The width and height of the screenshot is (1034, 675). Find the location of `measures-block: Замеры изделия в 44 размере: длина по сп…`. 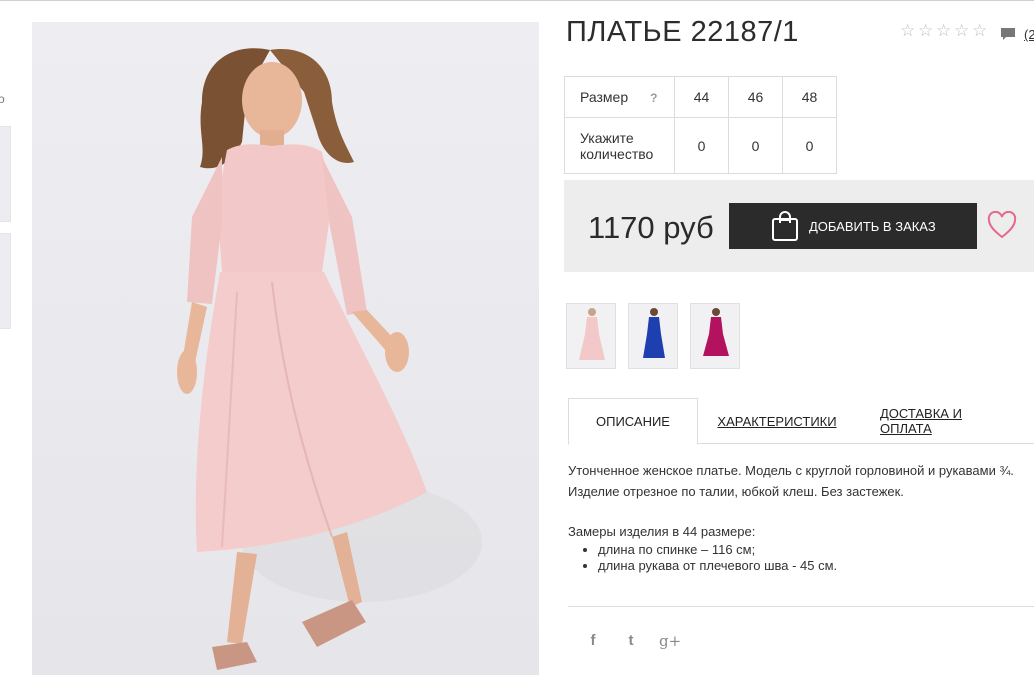

measures-block: Замеры изделия в 44 размере: длина по сп… is located at coordinates (801, 549).